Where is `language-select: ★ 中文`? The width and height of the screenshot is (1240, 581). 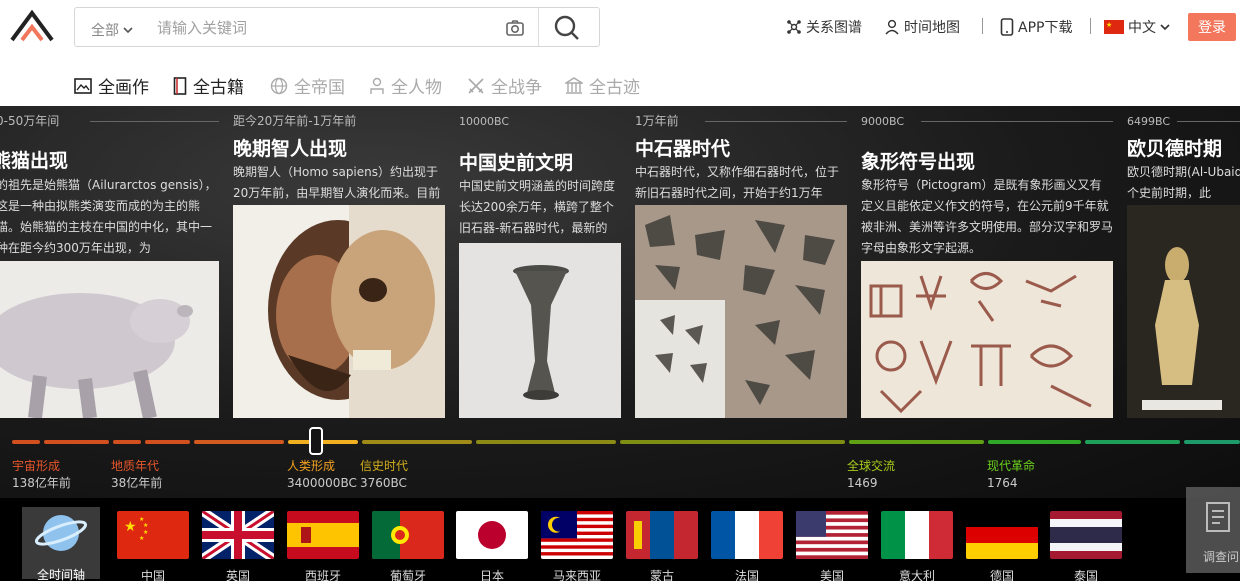 language-select: ★ 中文 is located at coordinates (1137, 27).